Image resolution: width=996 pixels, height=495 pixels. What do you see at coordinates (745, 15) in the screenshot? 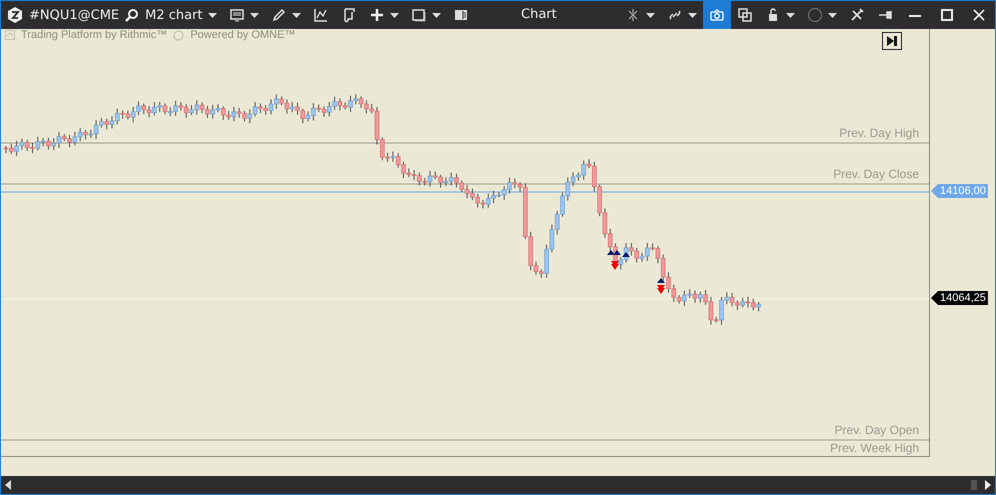
I see `copy-icon` at bounding box center [745, 15].